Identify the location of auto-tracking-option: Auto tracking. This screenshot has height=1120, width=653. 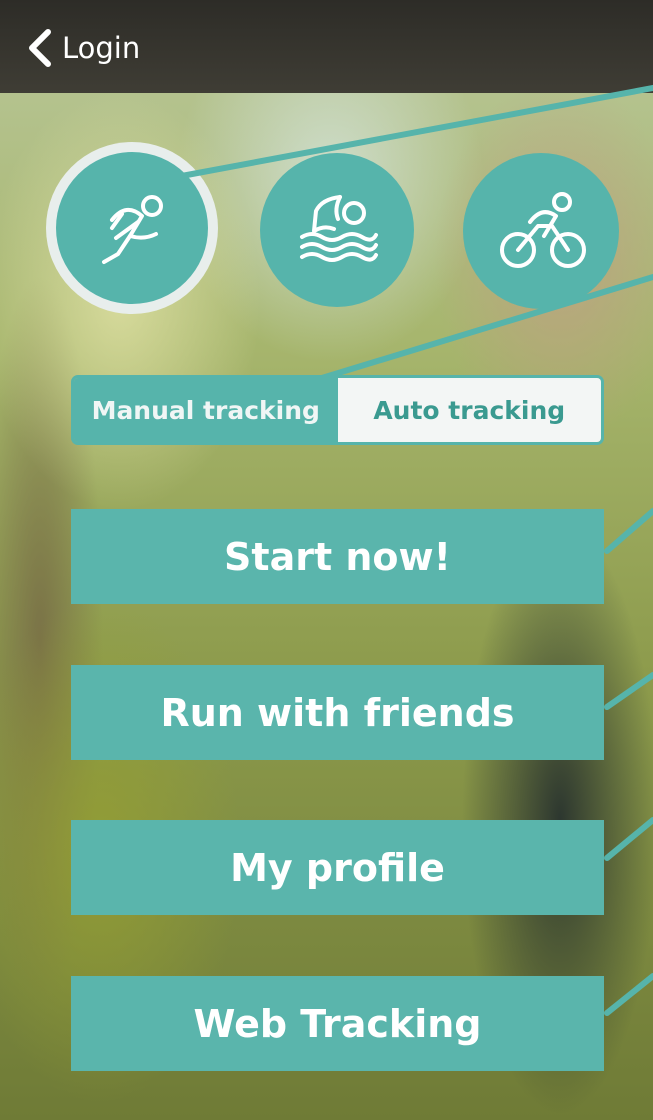
(469, 410).